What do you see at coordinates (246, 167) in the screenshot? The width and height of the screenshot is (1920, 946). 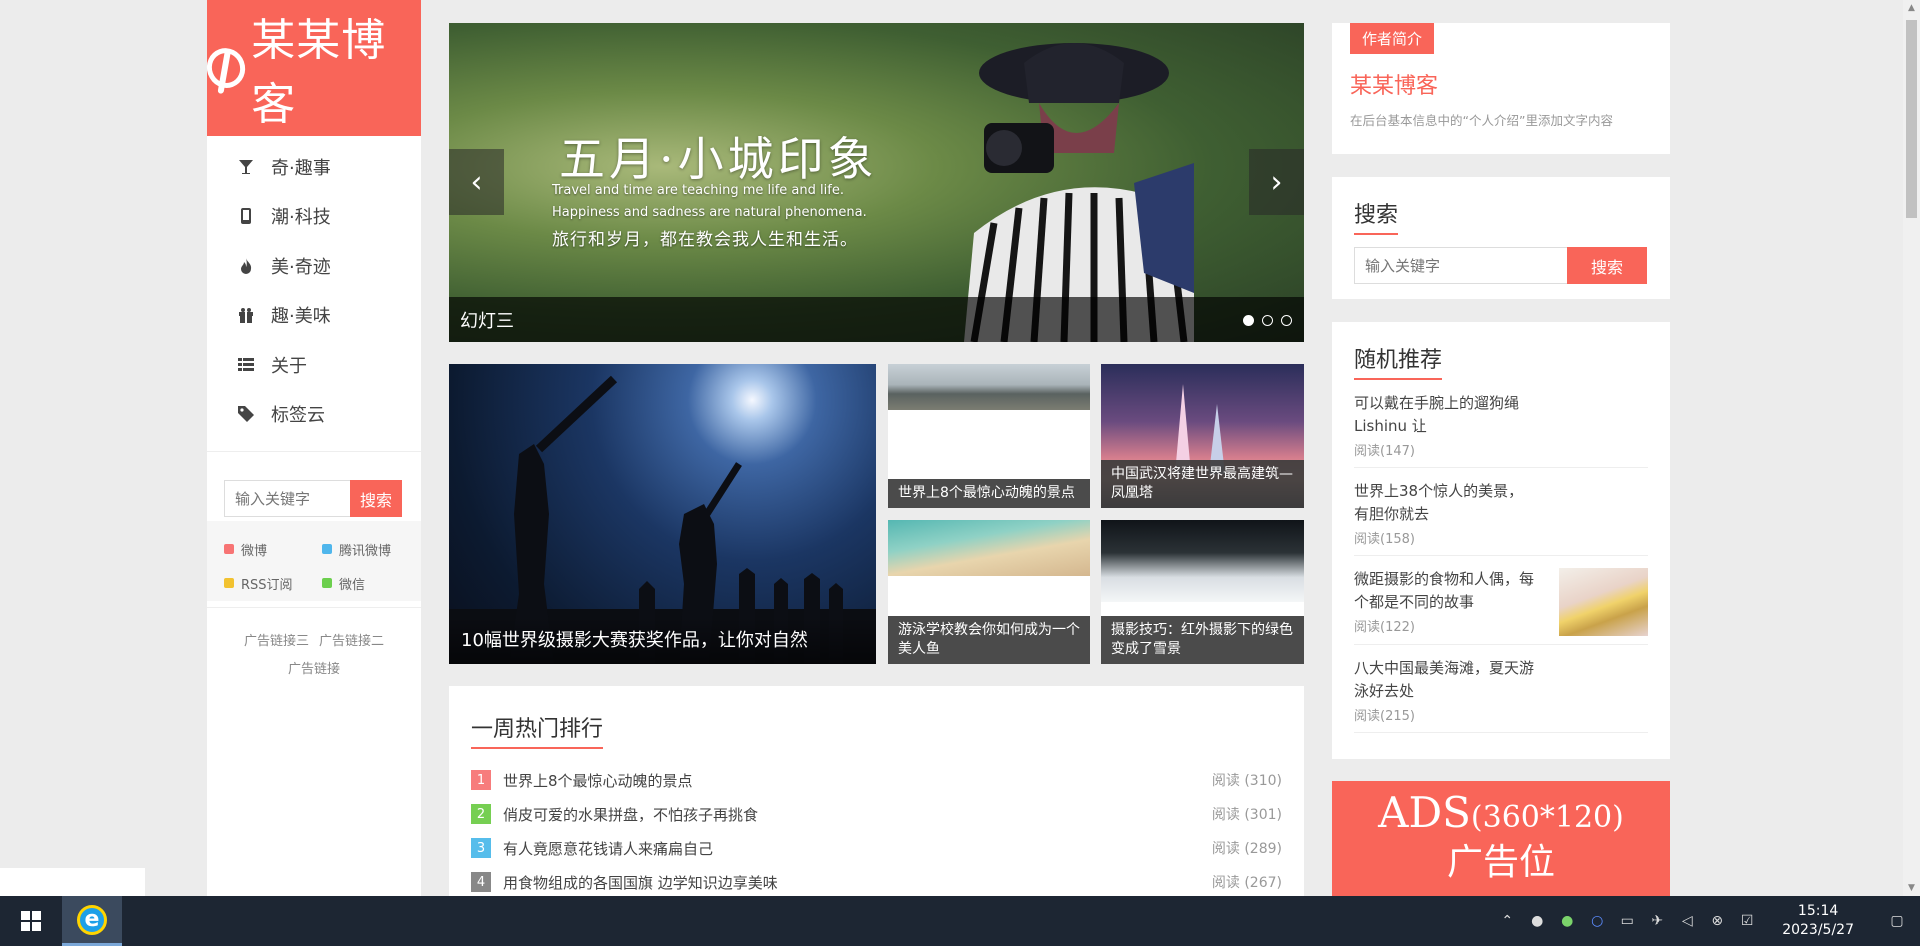 I see `cocktail-icon` at bounding box center [246, 167].